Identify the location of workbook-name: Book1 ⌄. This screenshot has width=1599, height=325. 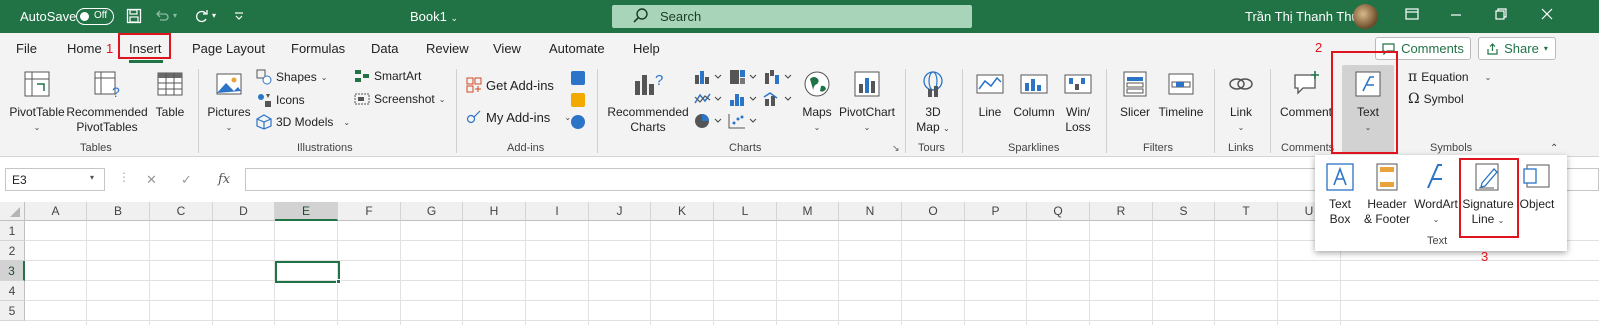
(434, 16).